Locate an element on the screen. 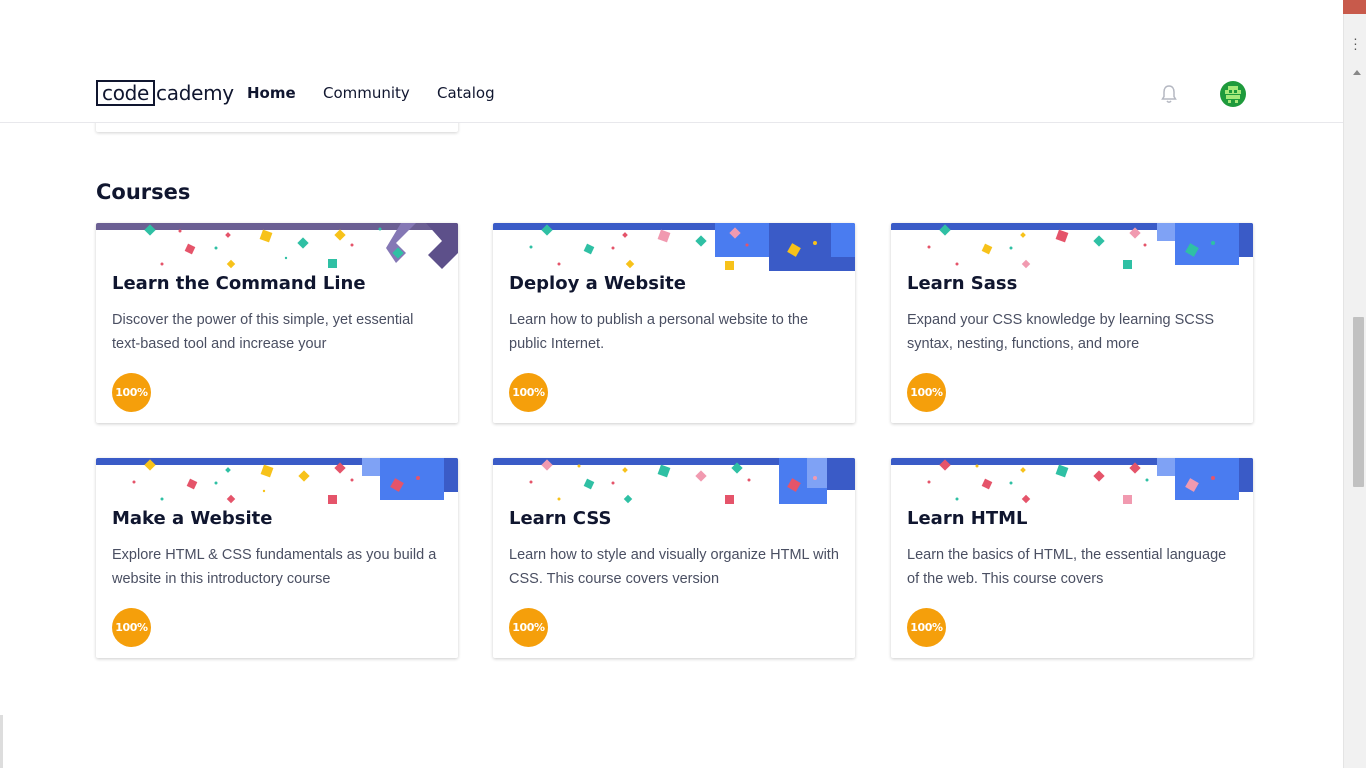 This screenshot has width=1366, height=768. course-title: Learn the Command Line is located at coordinates (239, 283).